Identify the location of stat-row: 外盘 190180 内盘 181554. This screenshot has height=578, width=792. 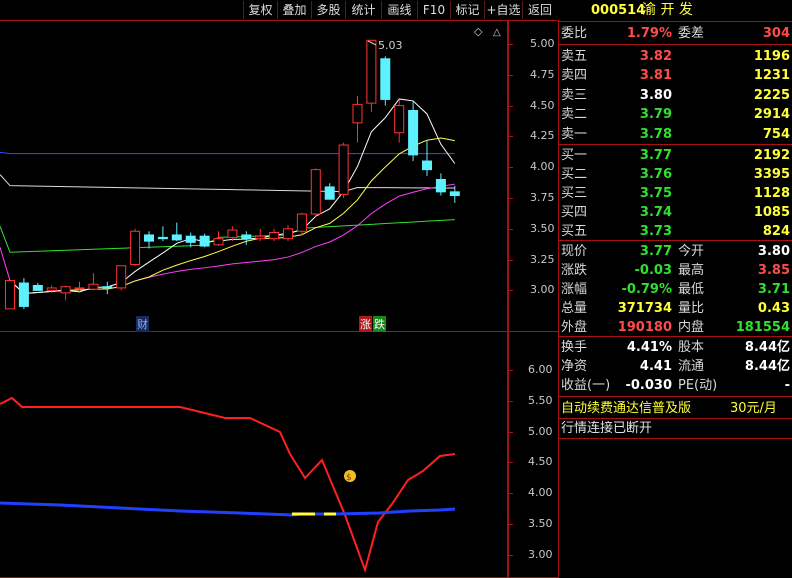
(675, 327).